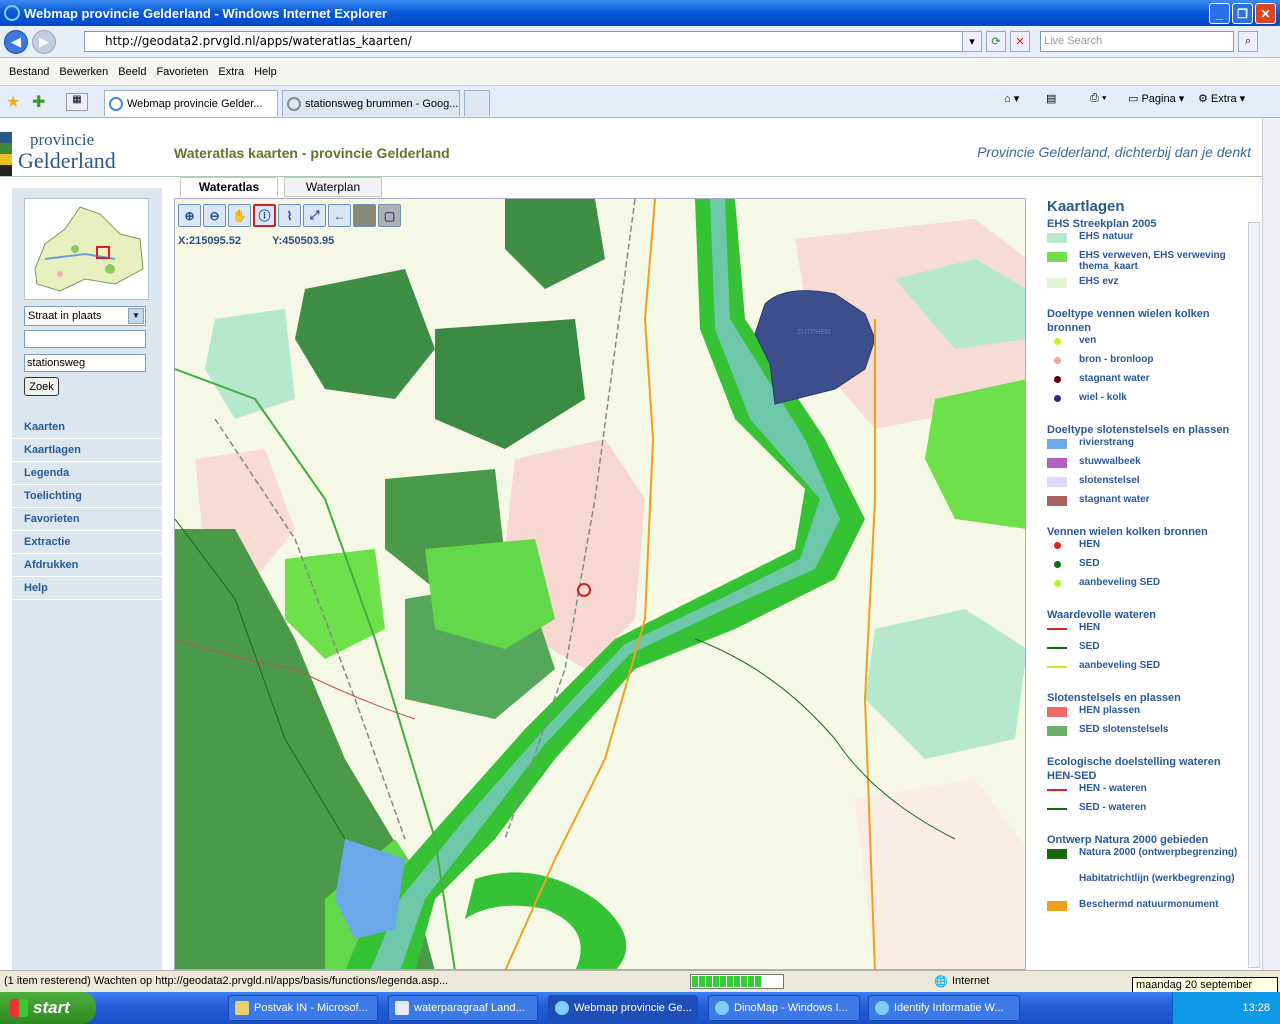  I want to click on overview-map, so click(86, 249).